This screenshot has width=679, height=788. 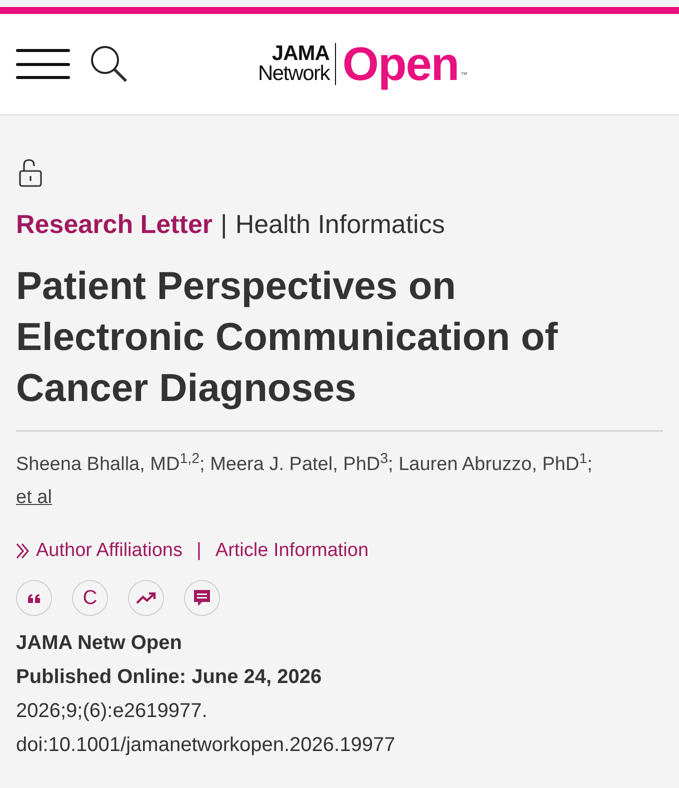 I want to click on open-lock-icon, so click(x=30, y=173).